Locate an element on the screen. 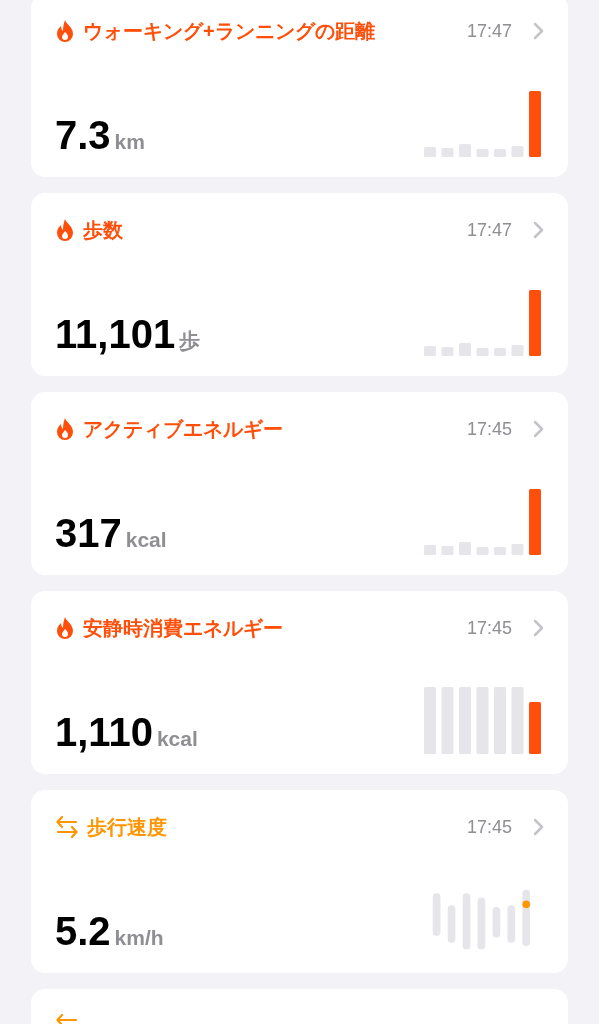 The image size is (599, 1024). card-title: アクティブエネルギー is located at coordinates (183, 429).